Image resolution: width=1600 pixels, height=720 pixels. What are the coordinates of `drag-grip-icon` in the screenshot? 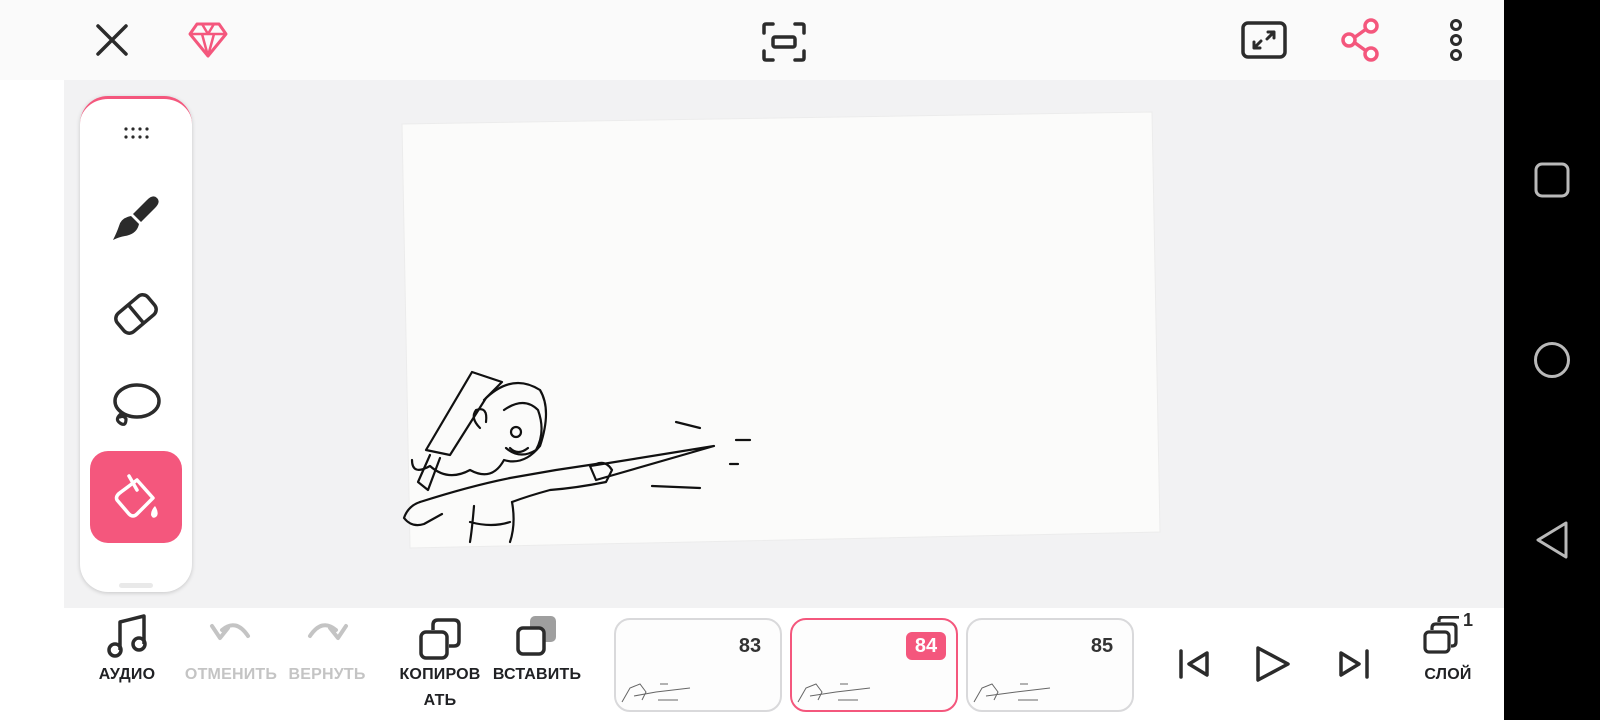 It's located at (136, 133).